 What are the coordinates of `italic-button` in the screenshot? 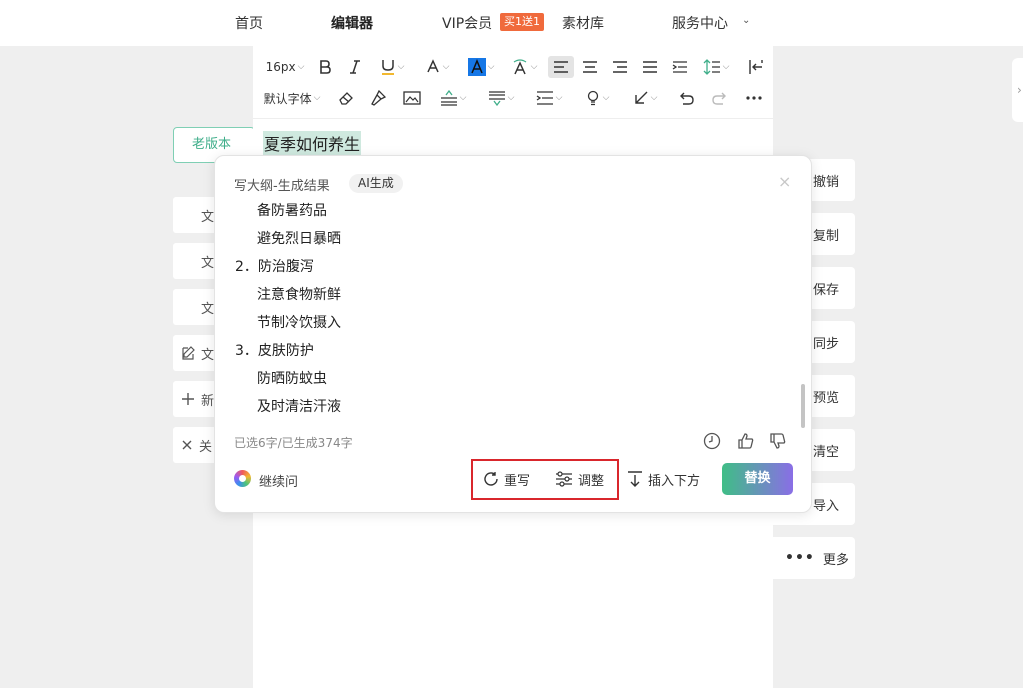 It's located at (355, 67).